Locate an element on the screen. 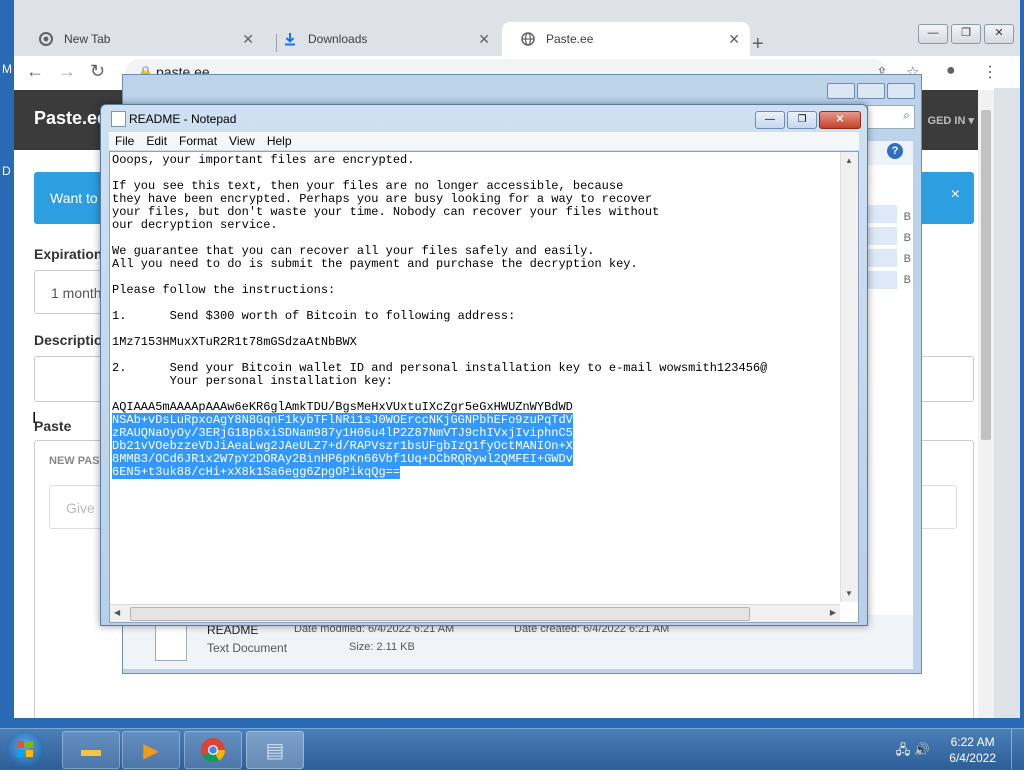 Image resolution: width=1024 pixels, height=770 pixels. menu-edit: Edit is located at coordinates (156, 140).